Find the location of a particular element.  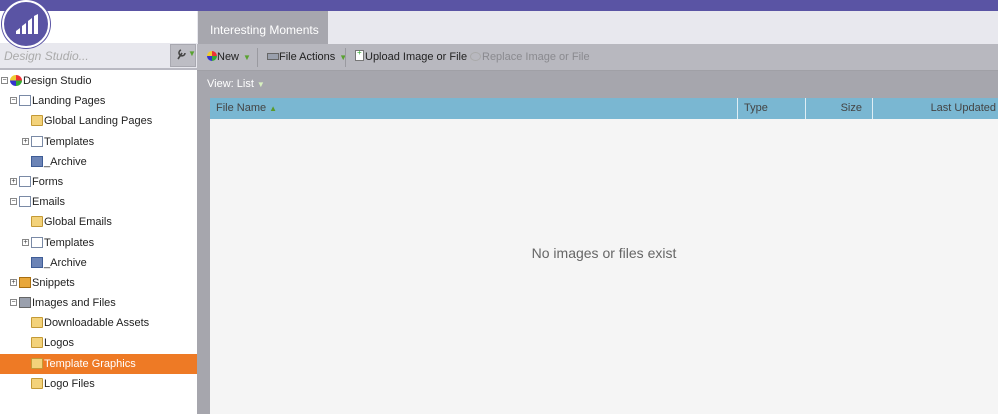

tree-item-label: Forms is located at coordinates (48, 181).